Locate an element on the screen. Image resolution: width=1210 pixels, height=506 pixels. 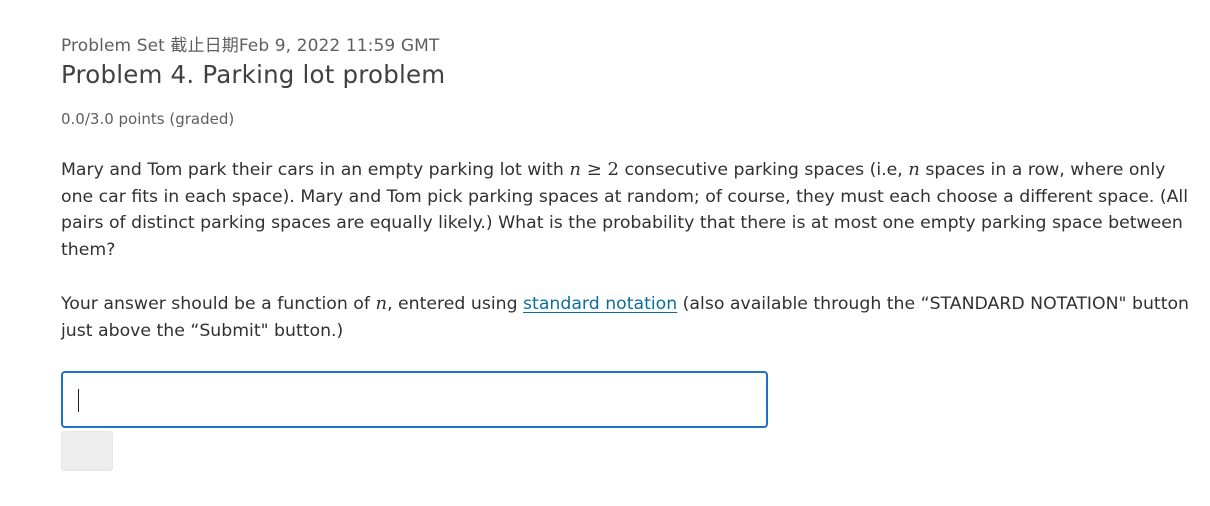
problem-set-due-date: Problem Set 截止日期Feb 9, 2022 11:59 GMT is located at coordinates (250, 46).